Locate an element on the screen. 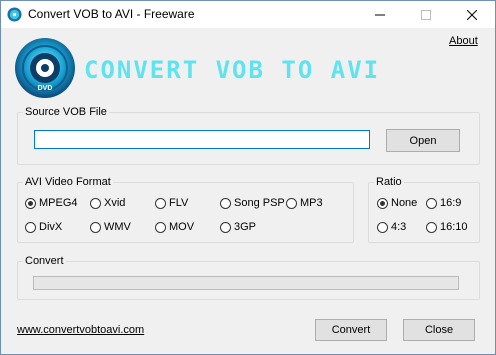  dvd-logo-icon: DVD is located at coordinates (45, 68).